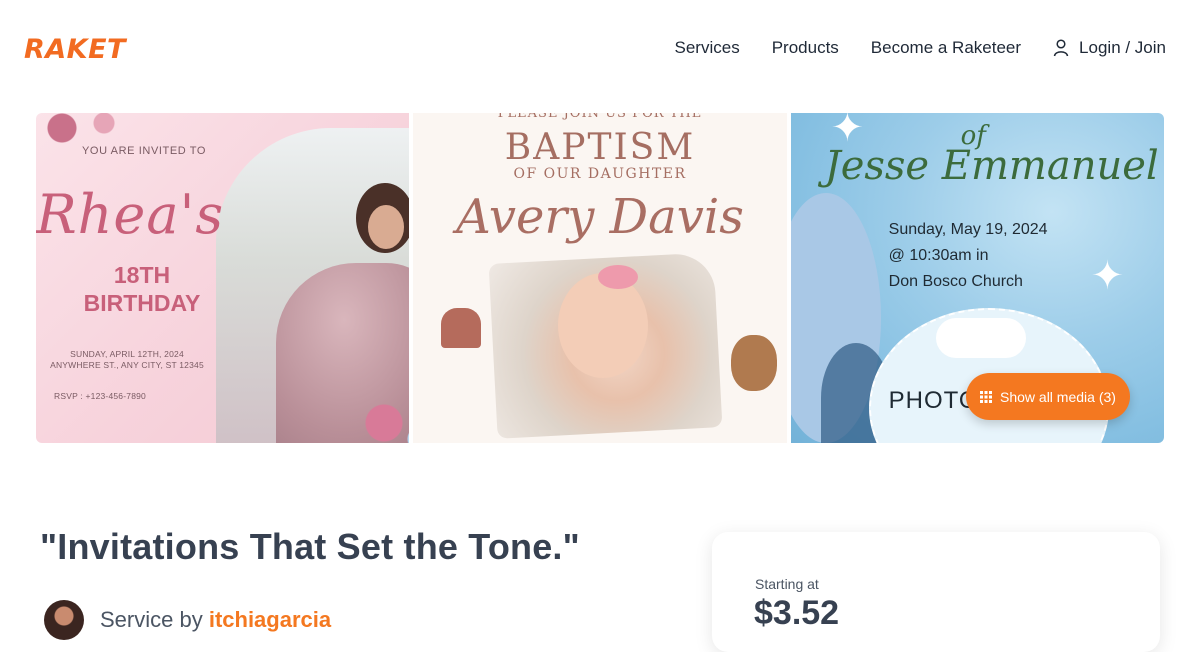 The height and width of the screenshot is (652, 1200). Describe the element at coordinates (130, 214) in the screenshot. I see `invitation-name: Rhea's` at that location.